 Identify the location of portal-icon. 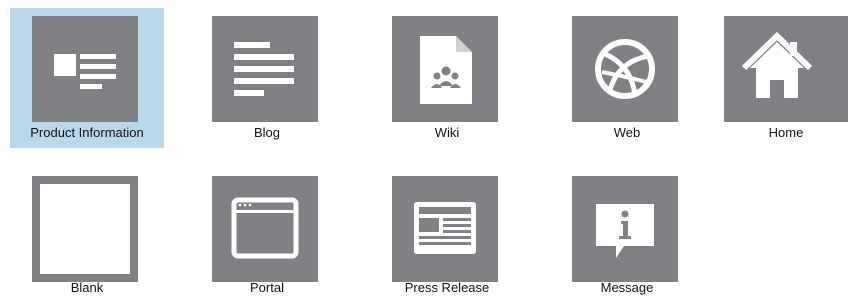
(265, 228).